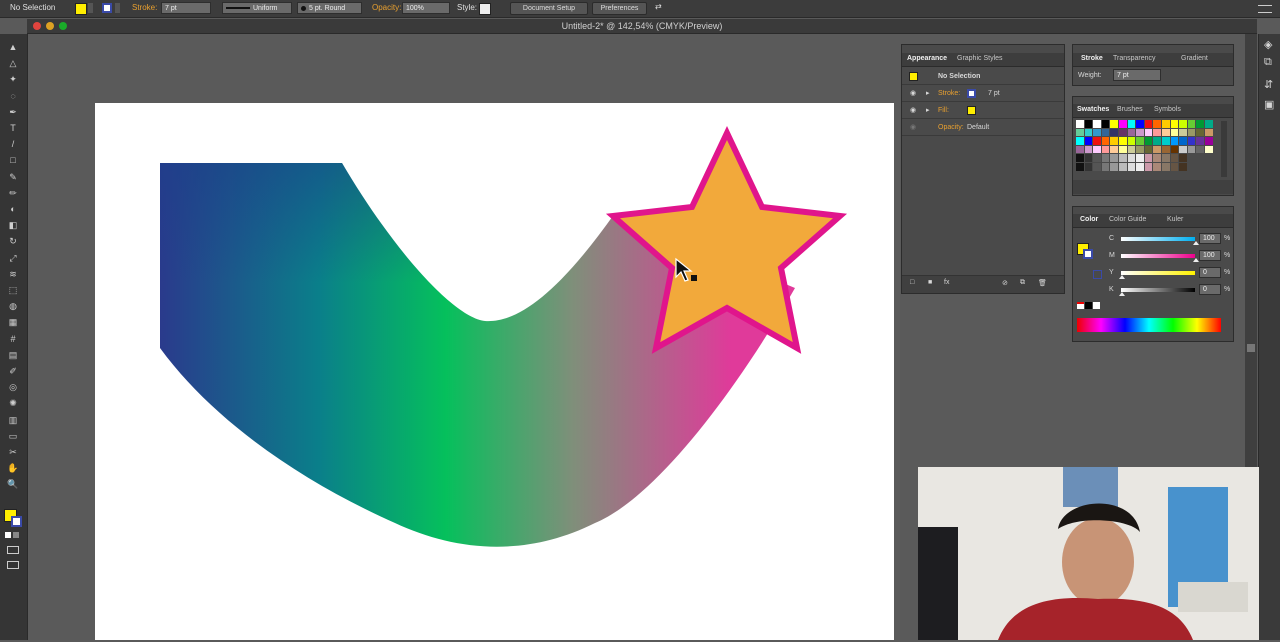 Image resolution: width=1280 pixels, height=642 pixels. What do you see at coordinates (1268, 44) in the screenshot?
I see `layers-icon: ◈` at bounding box center [1268, 44].